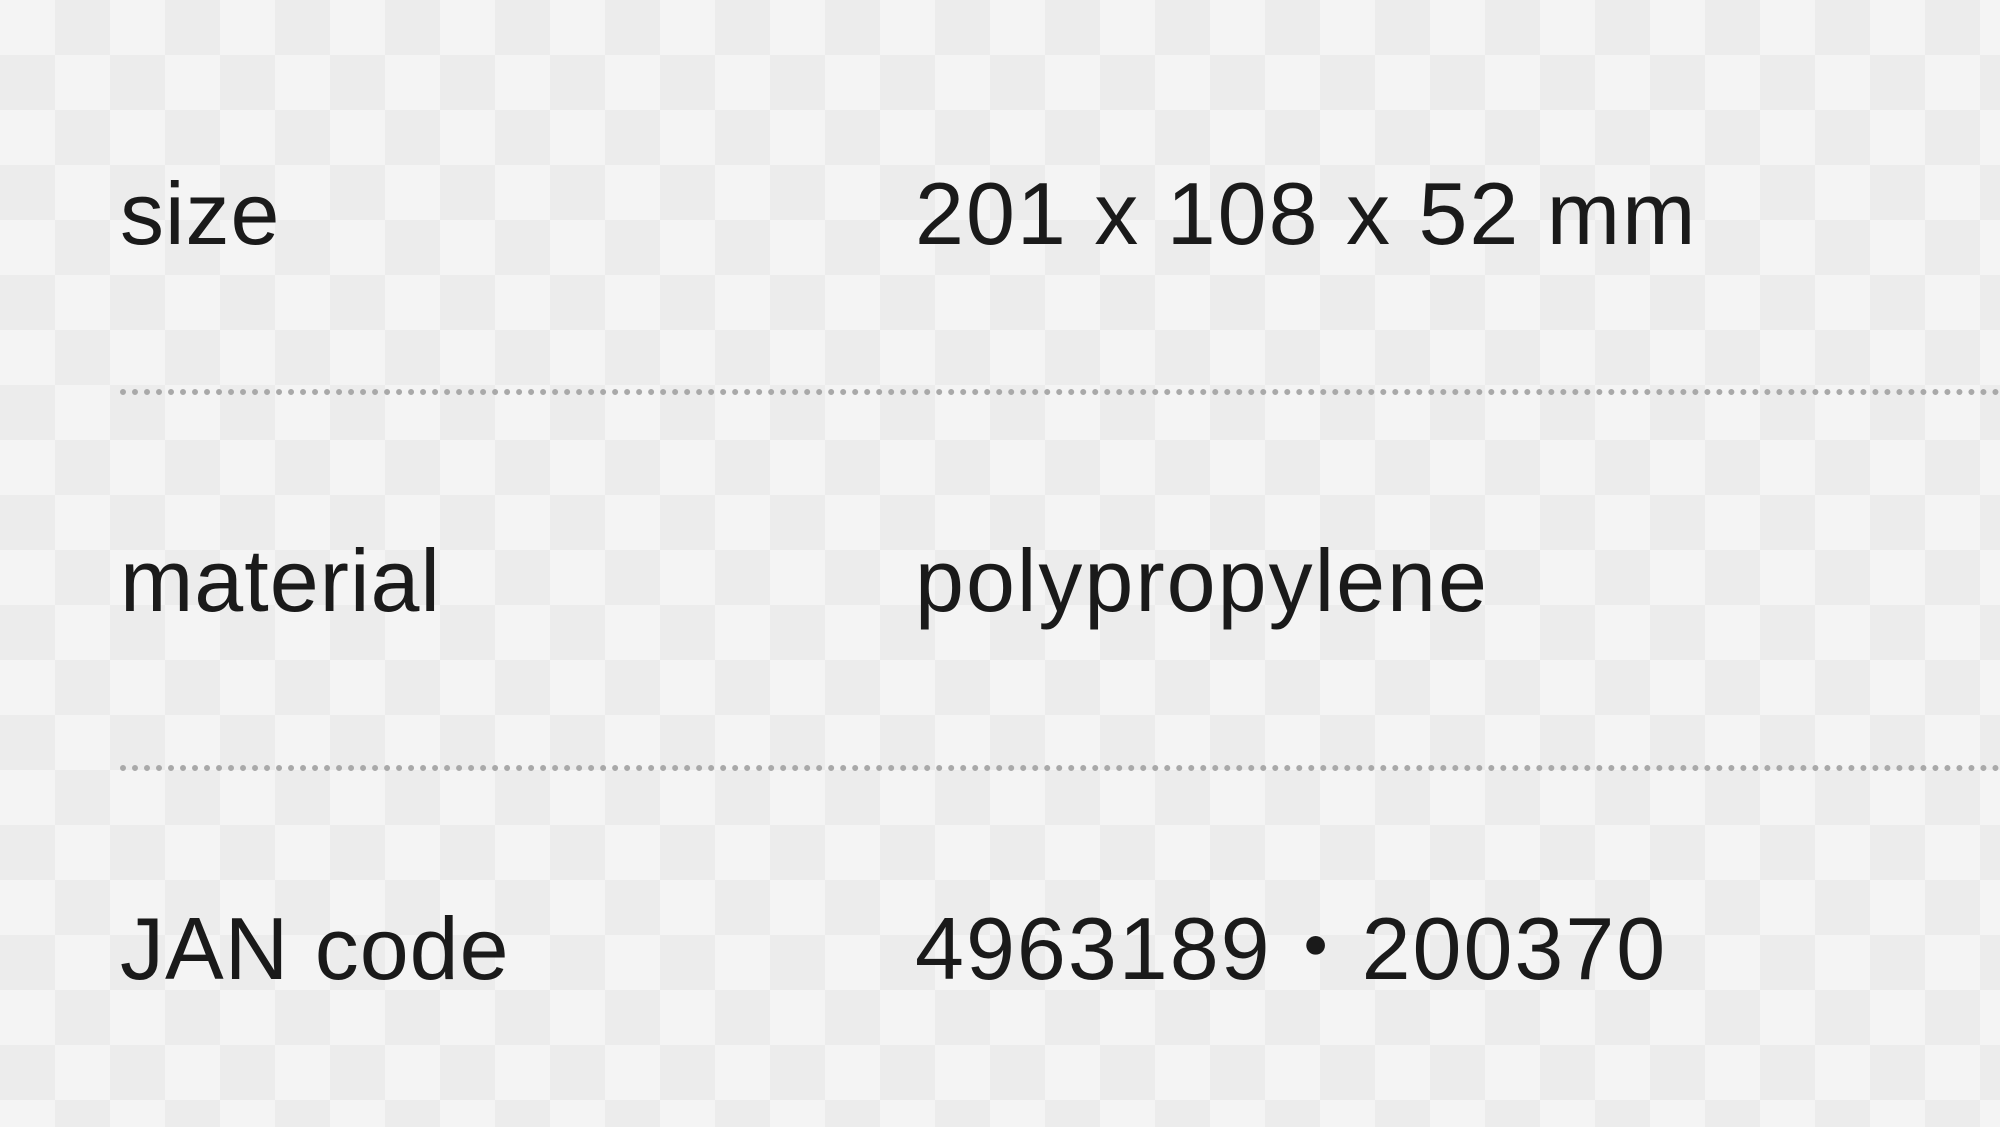  I want to click on spec-label-size: size, so click(200, 213).